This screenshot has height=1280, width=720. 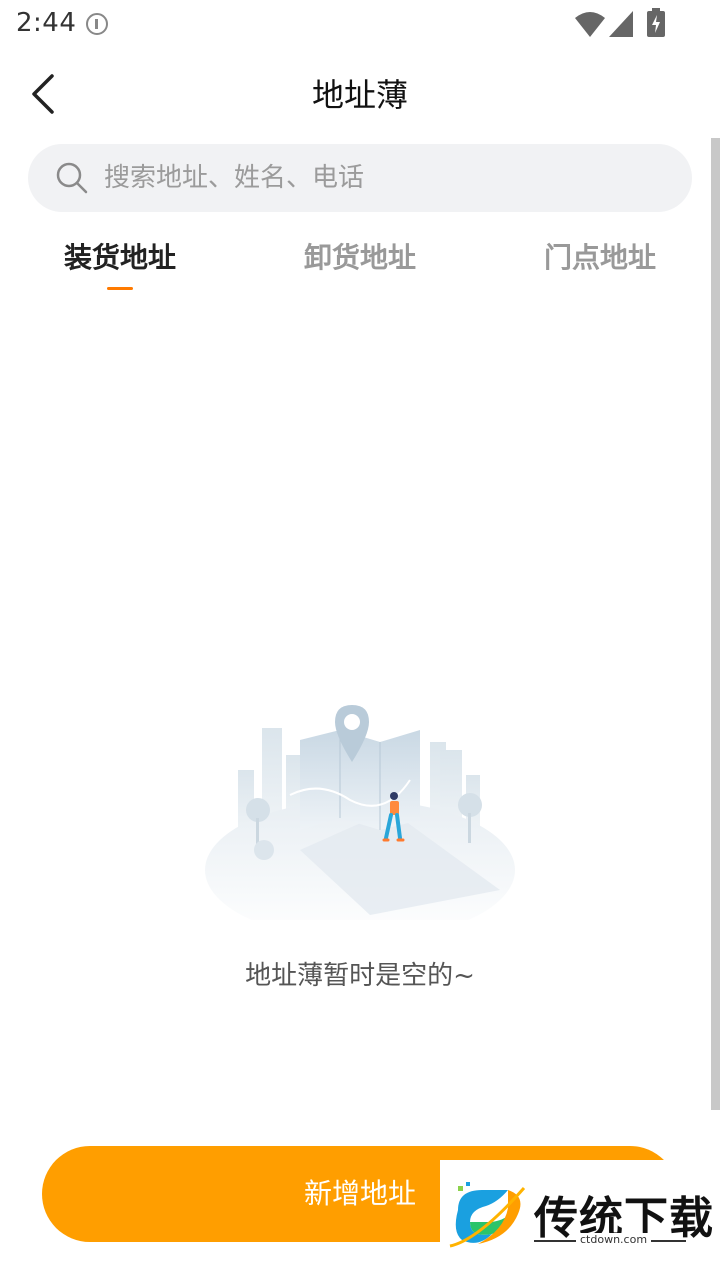 What do you see at coordinates (359, 1193) in the screenshot?
I see `add-address-label: 新增地址` at bounding box center [359, 1193].